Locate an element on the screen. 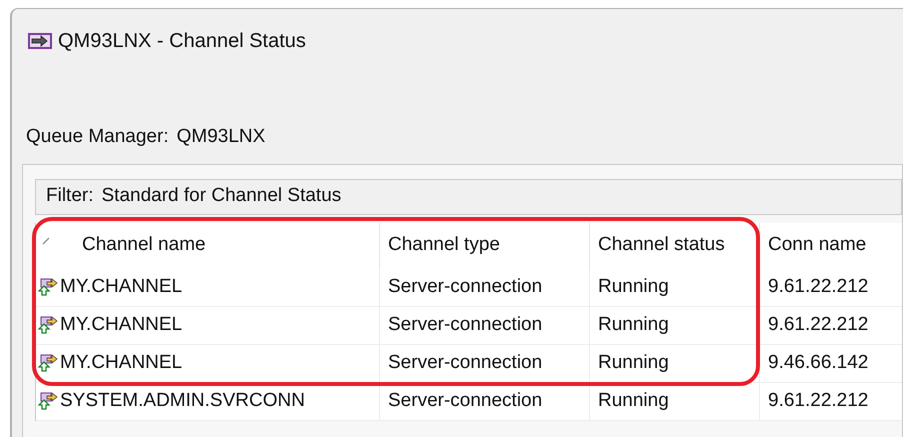  filter-label: Filter: is located at coordinates (70, 196).